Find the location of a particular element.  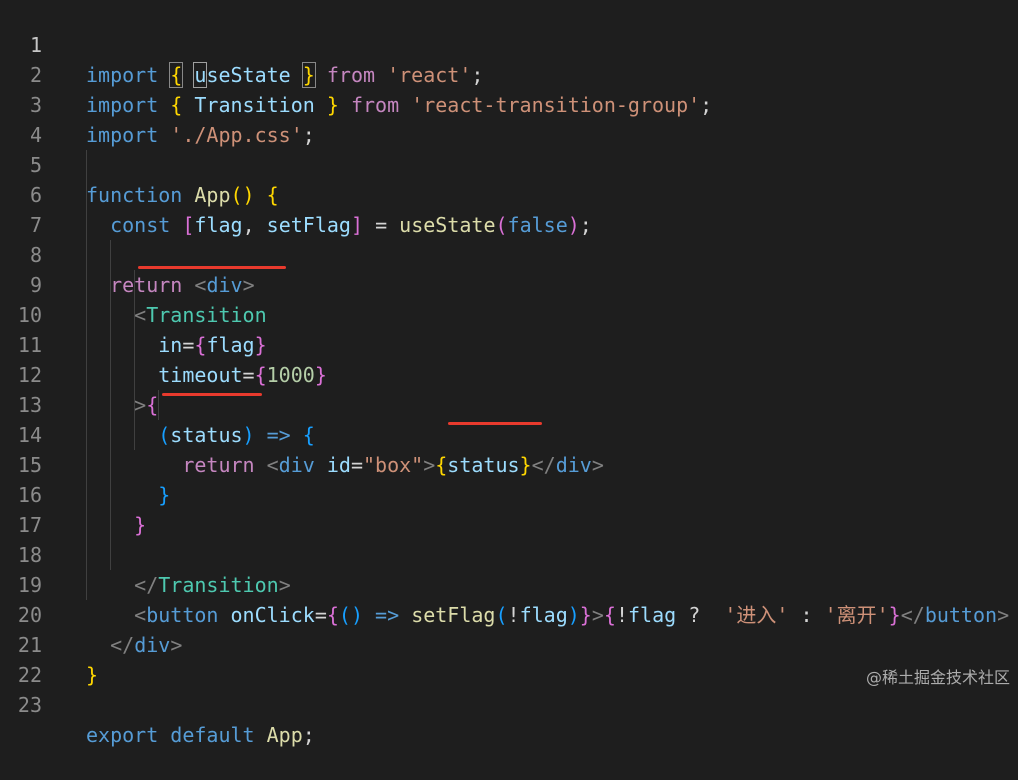

code-text: import { useState } from 'react'; is located at coordinates (285, 75).